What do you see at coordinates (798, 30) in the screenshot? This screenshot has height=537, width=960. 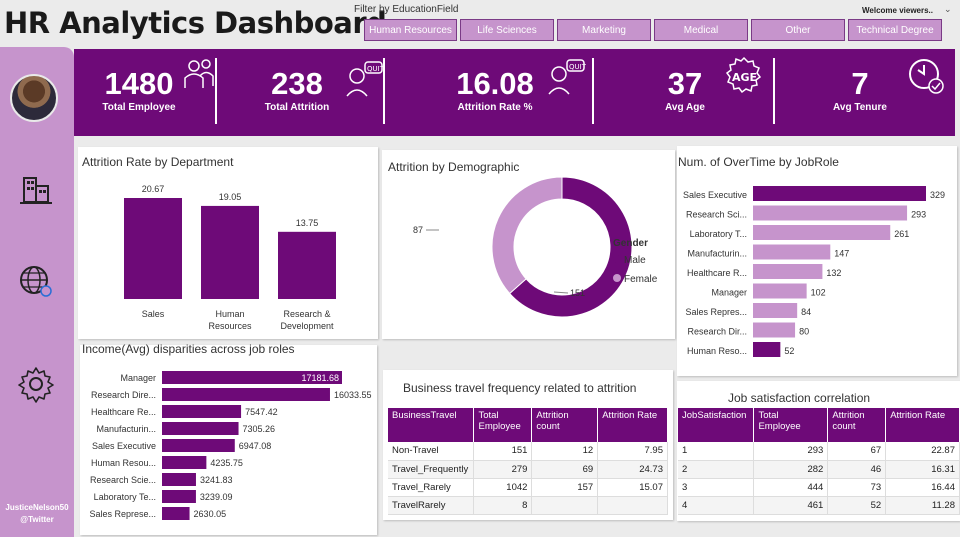 I see `filter-other: Other` at bounding box center [798, 30].